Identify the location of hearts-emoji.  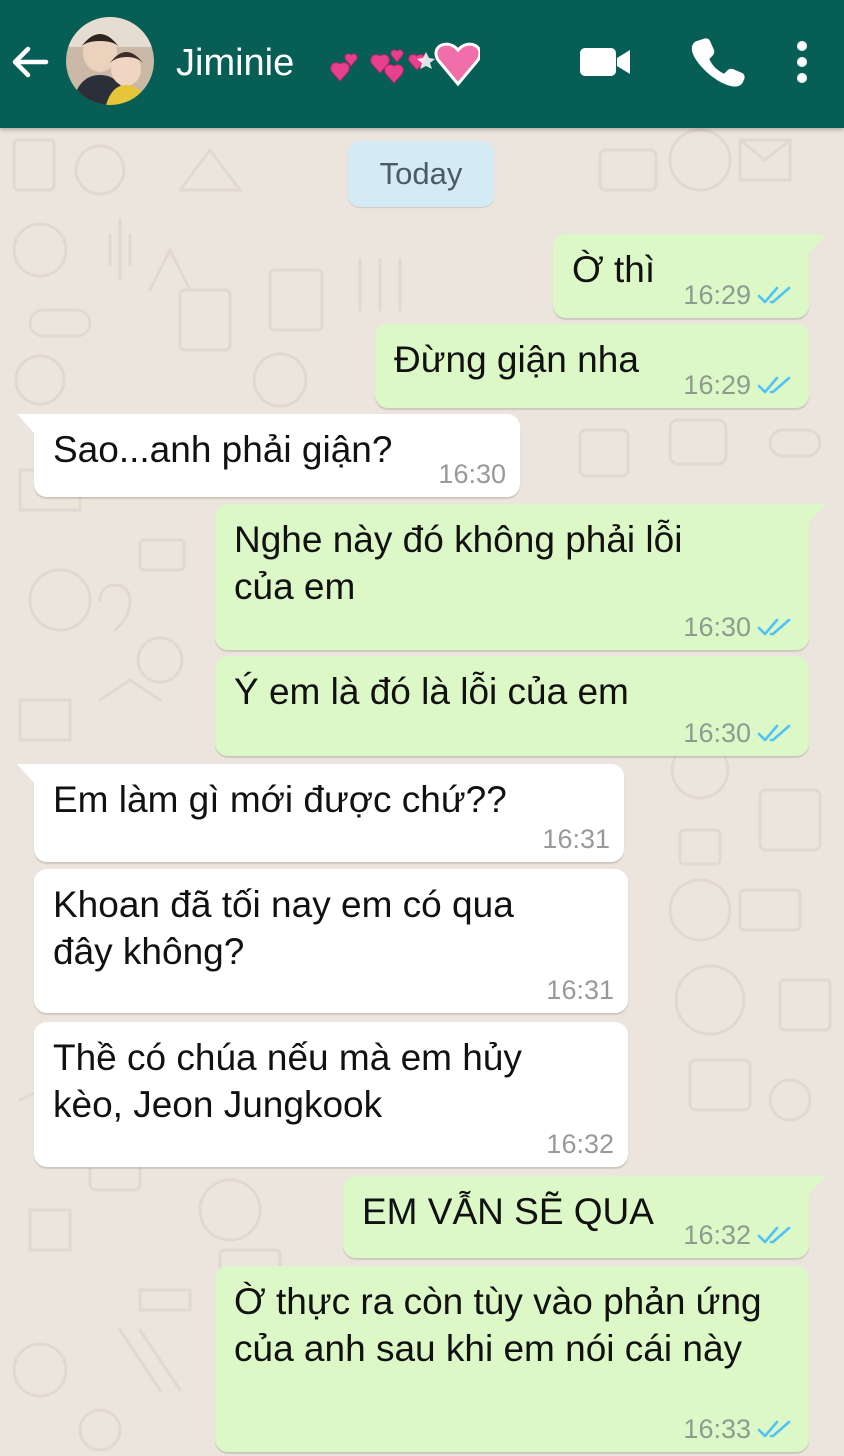
(405, 64).